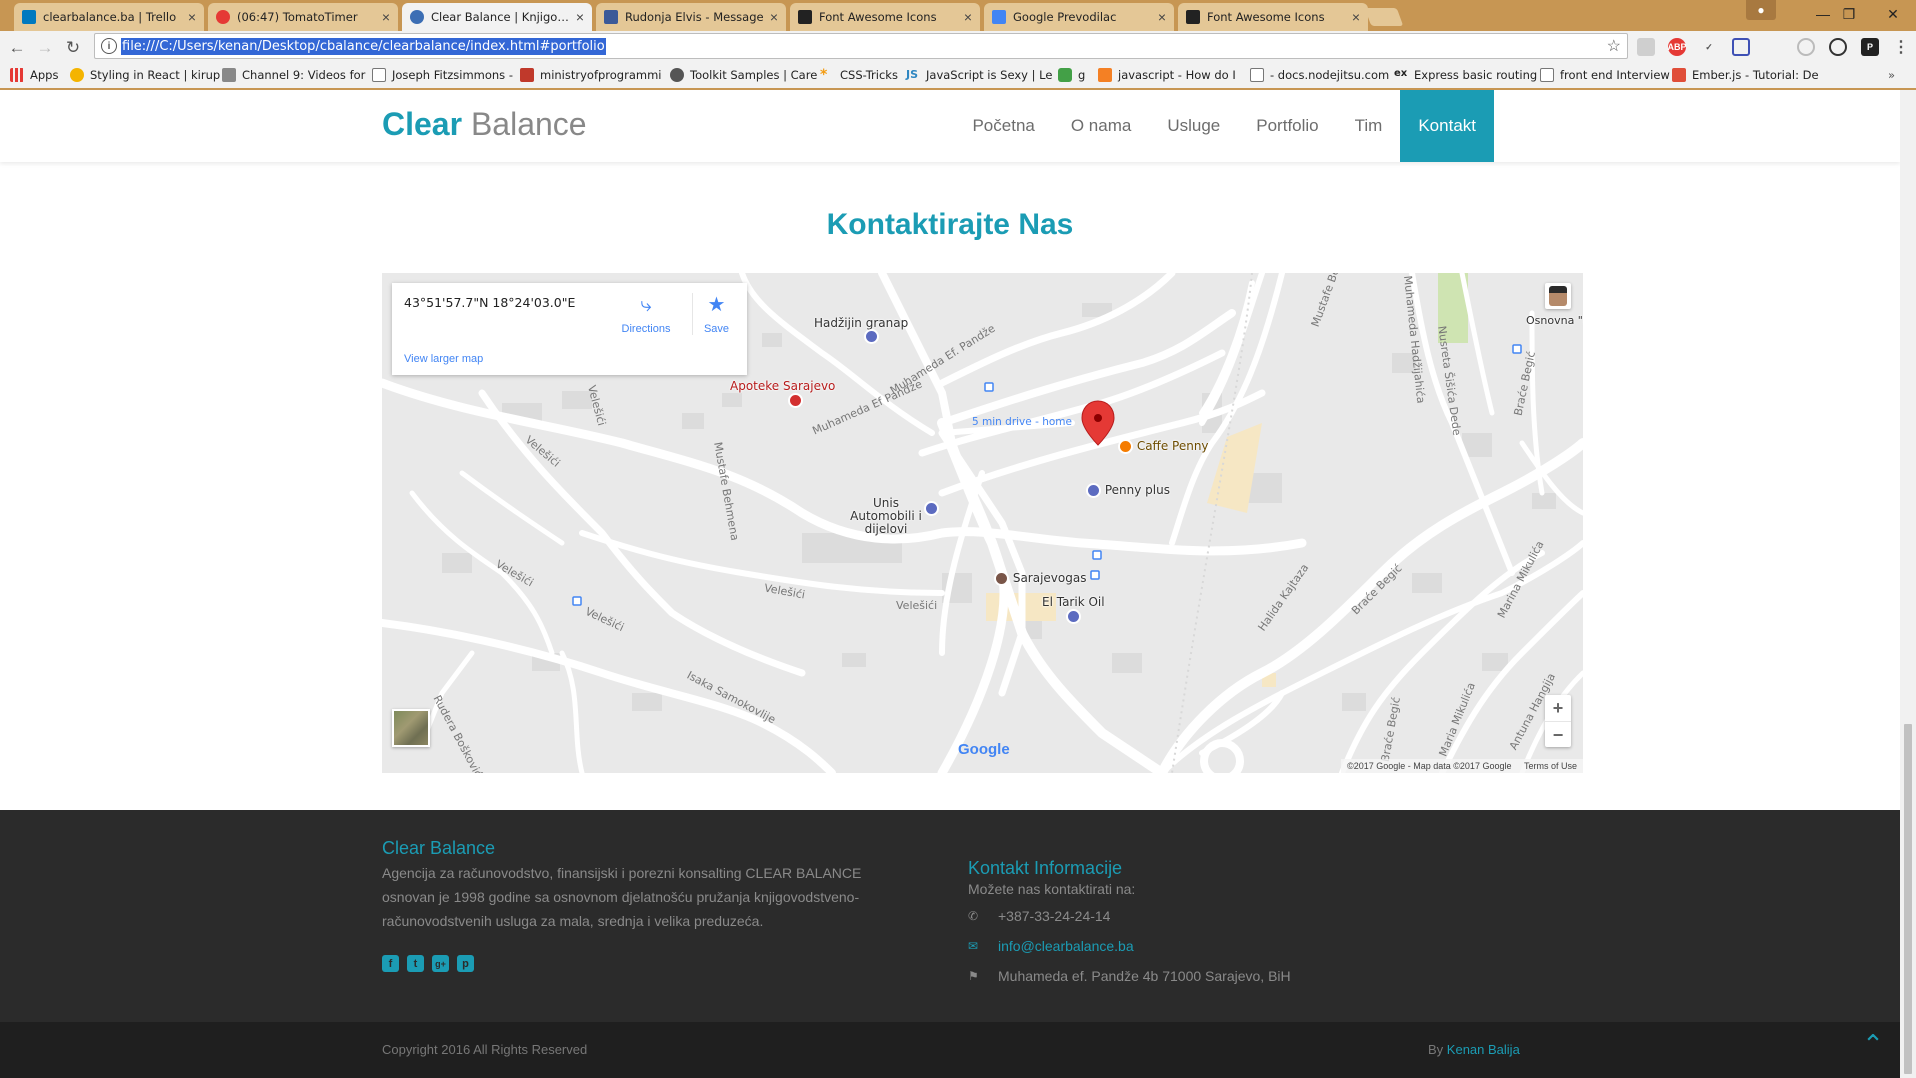 This screenshot has height=1078, width=1916. What do you see at coordinates (1838, 47) in the screenshot?
I see `ext-sync-icon` at bounding box center [1838, 47].